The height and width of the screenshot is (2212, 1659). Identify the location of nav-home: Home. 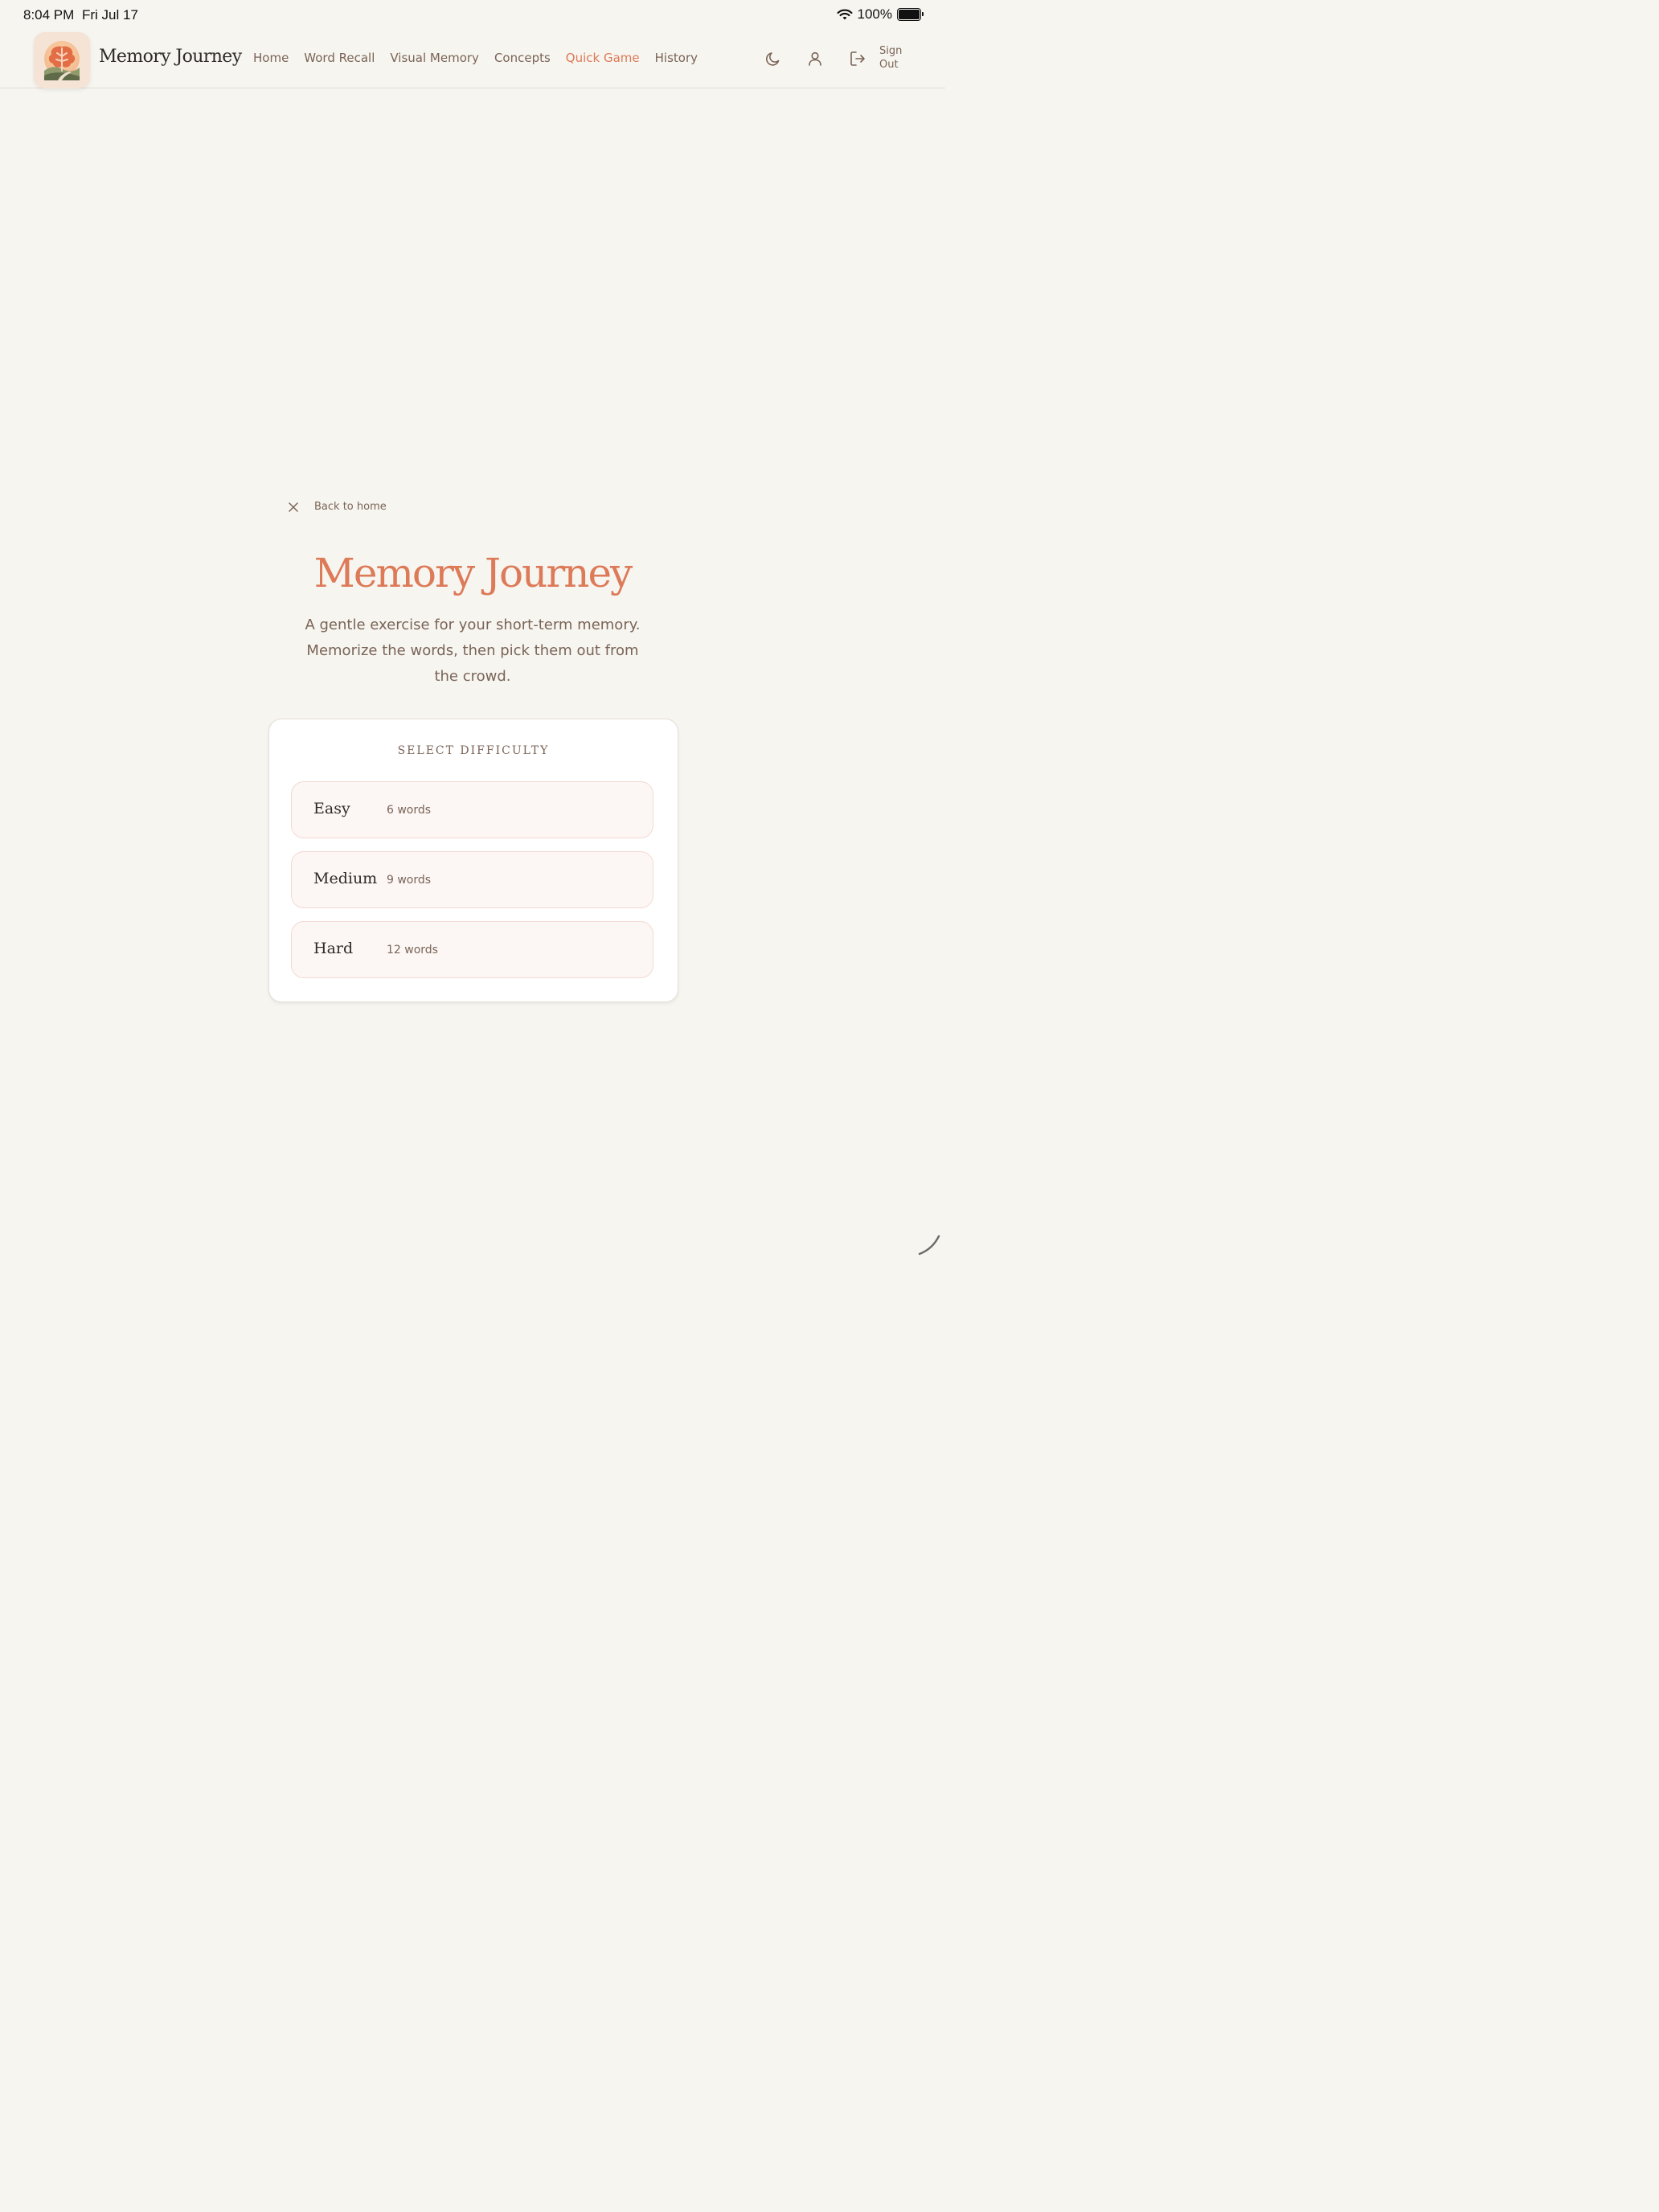
(271, 58).